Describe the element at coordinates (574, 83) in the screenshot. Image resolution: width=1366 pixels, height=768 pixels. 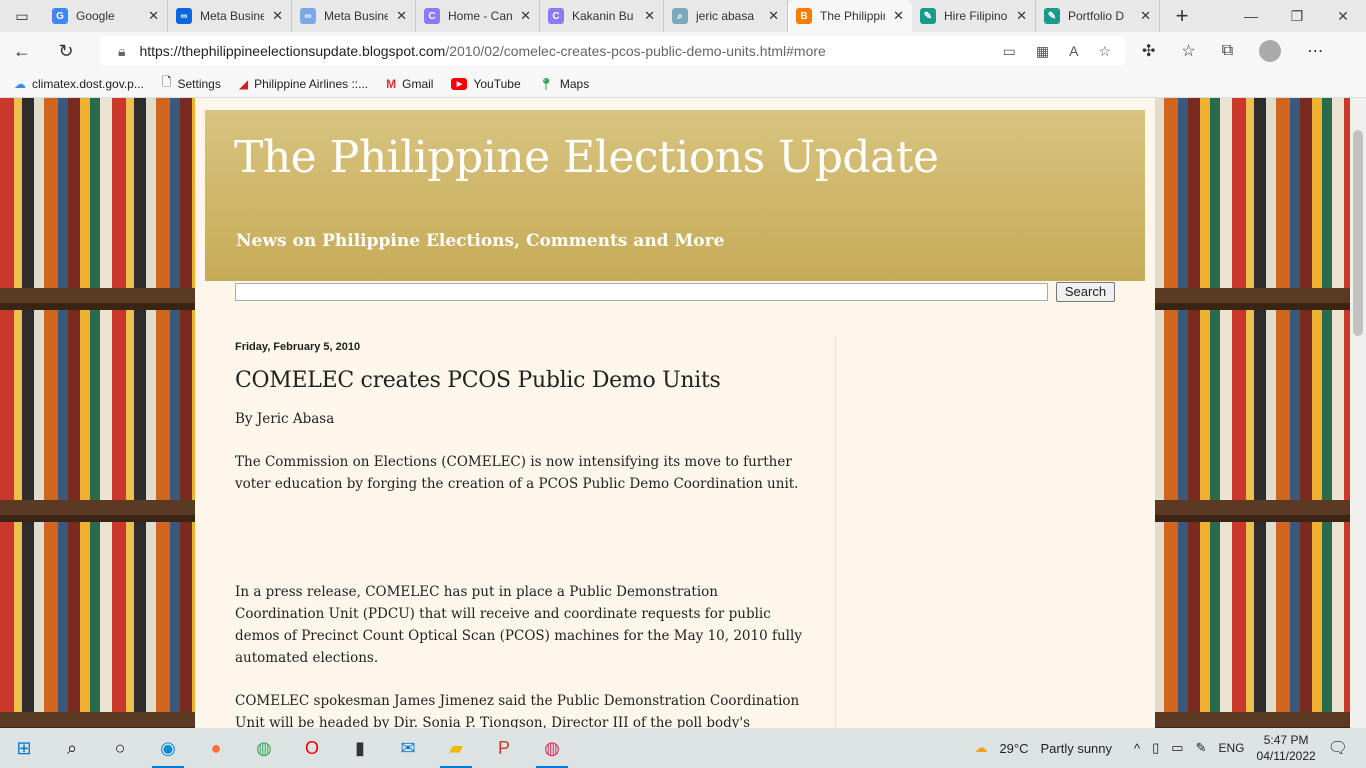
I see `bookmark-label: Maps` at that location.